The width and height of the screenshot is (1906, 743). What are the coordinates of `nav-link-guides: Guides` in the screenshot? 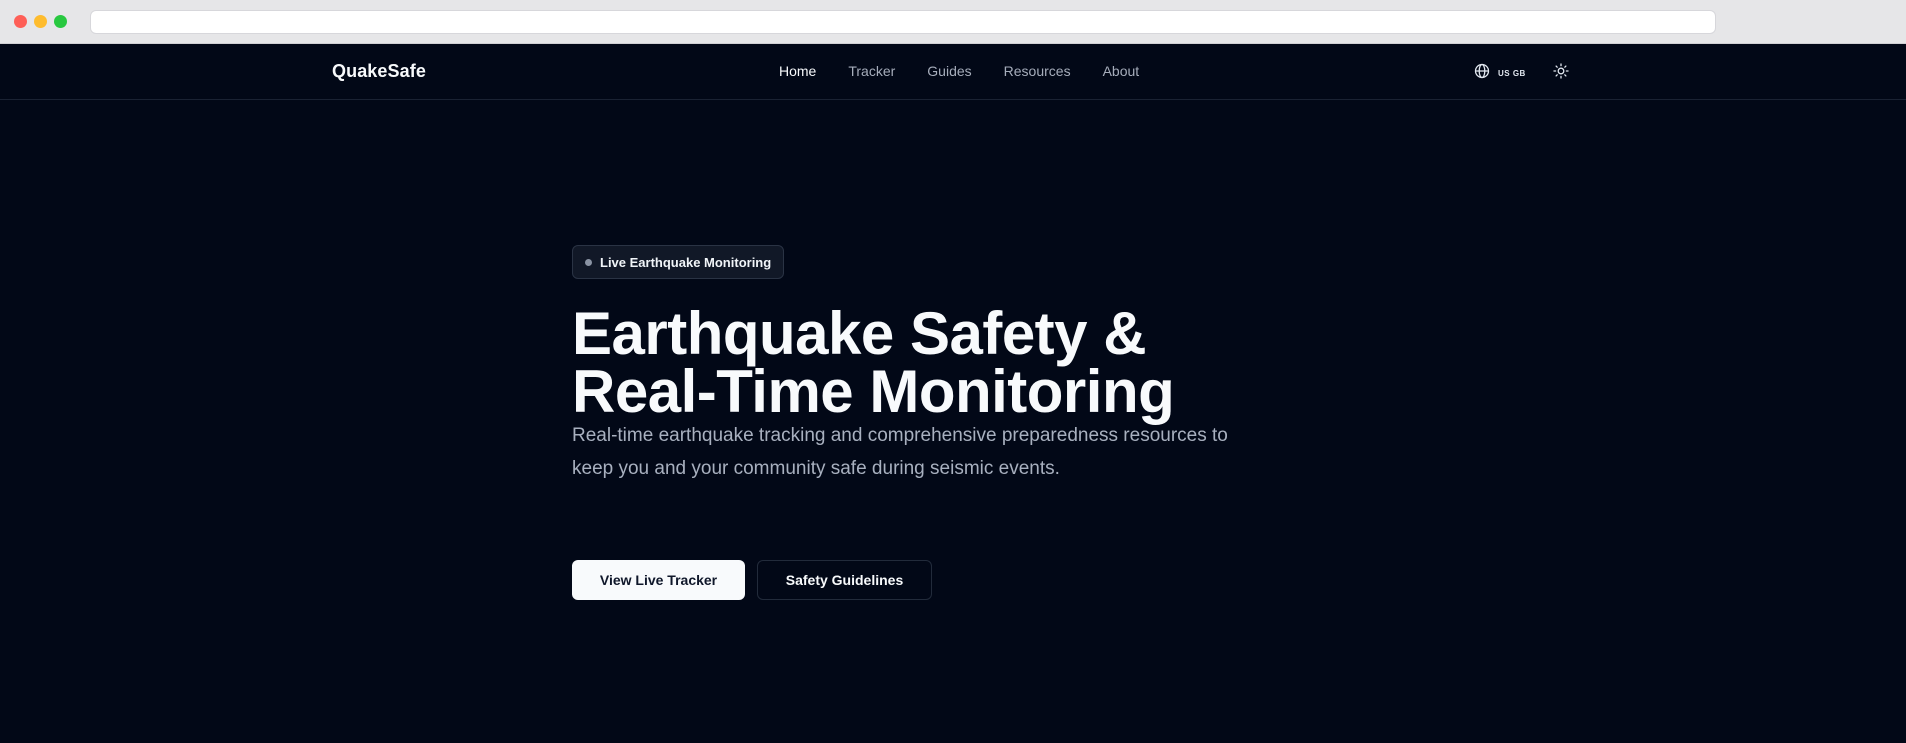 It's located at (949, 71).